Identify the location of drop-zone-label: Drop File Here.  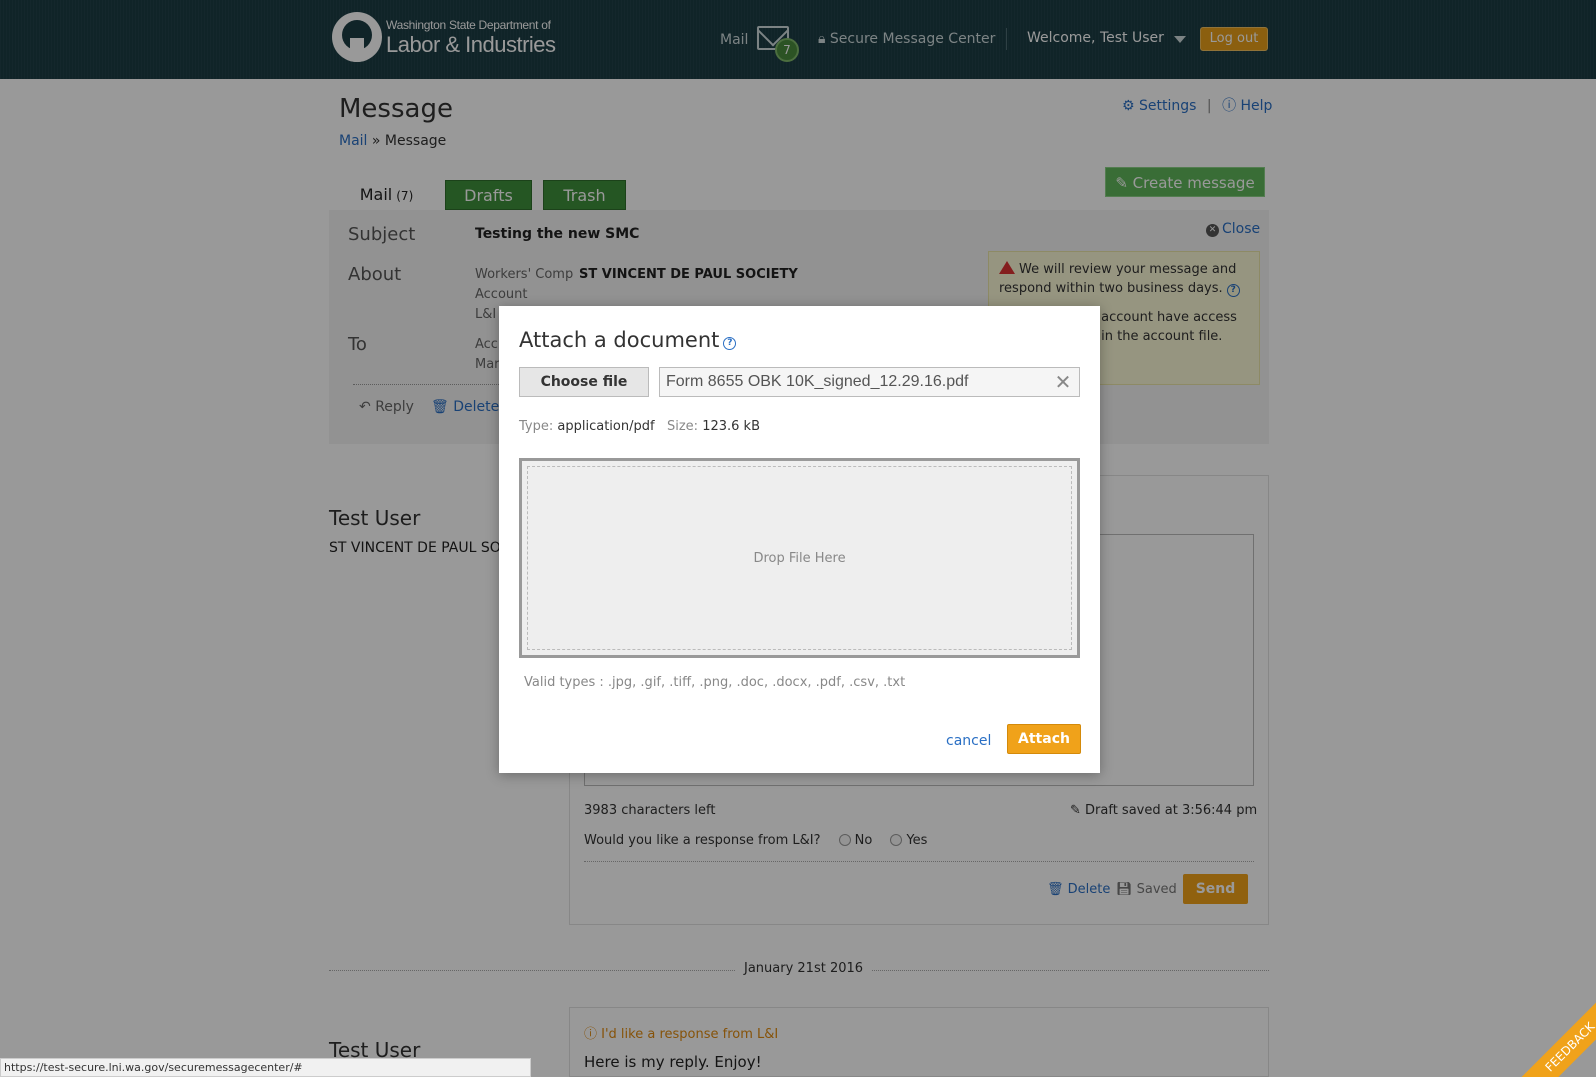
(799, 558).